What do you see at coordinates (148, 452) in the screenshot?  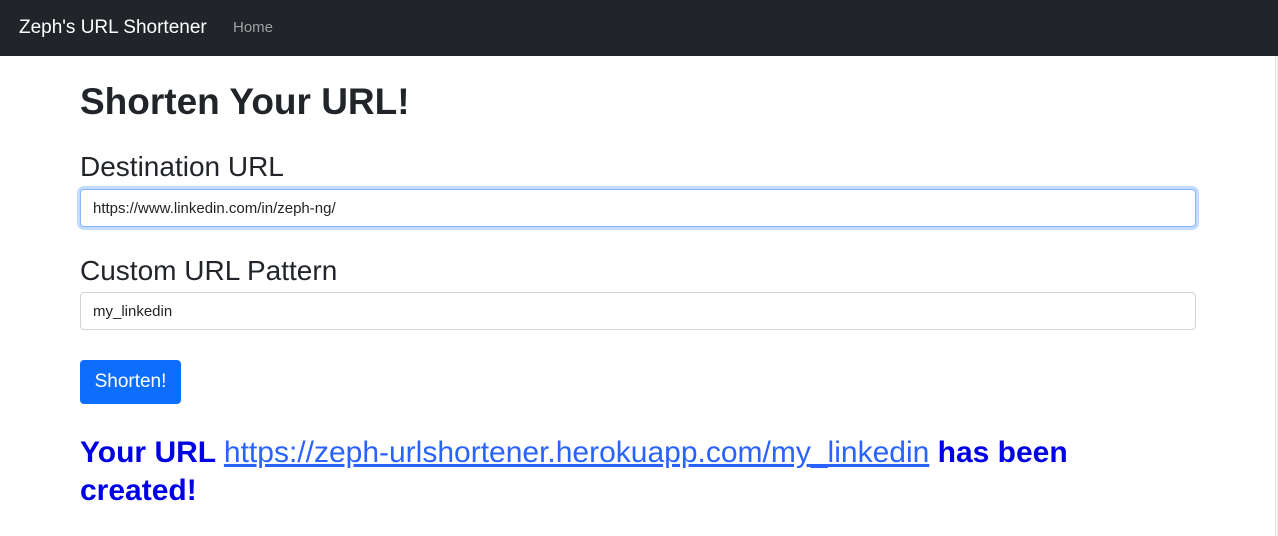 I see `result-prefix: Your URL` at bounding box center [148, 452].